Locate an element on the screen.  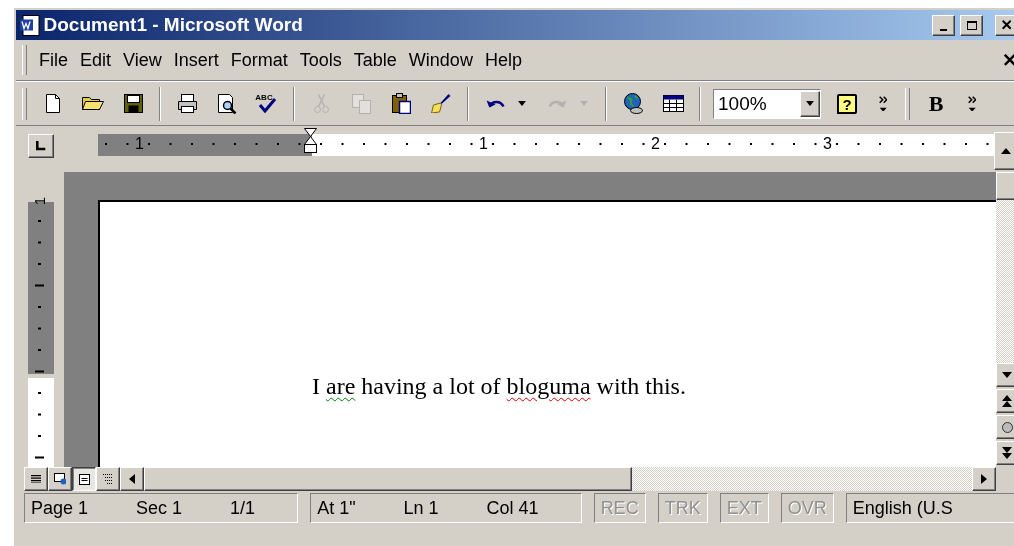
maximize-button is located at coordinates (971, 25).